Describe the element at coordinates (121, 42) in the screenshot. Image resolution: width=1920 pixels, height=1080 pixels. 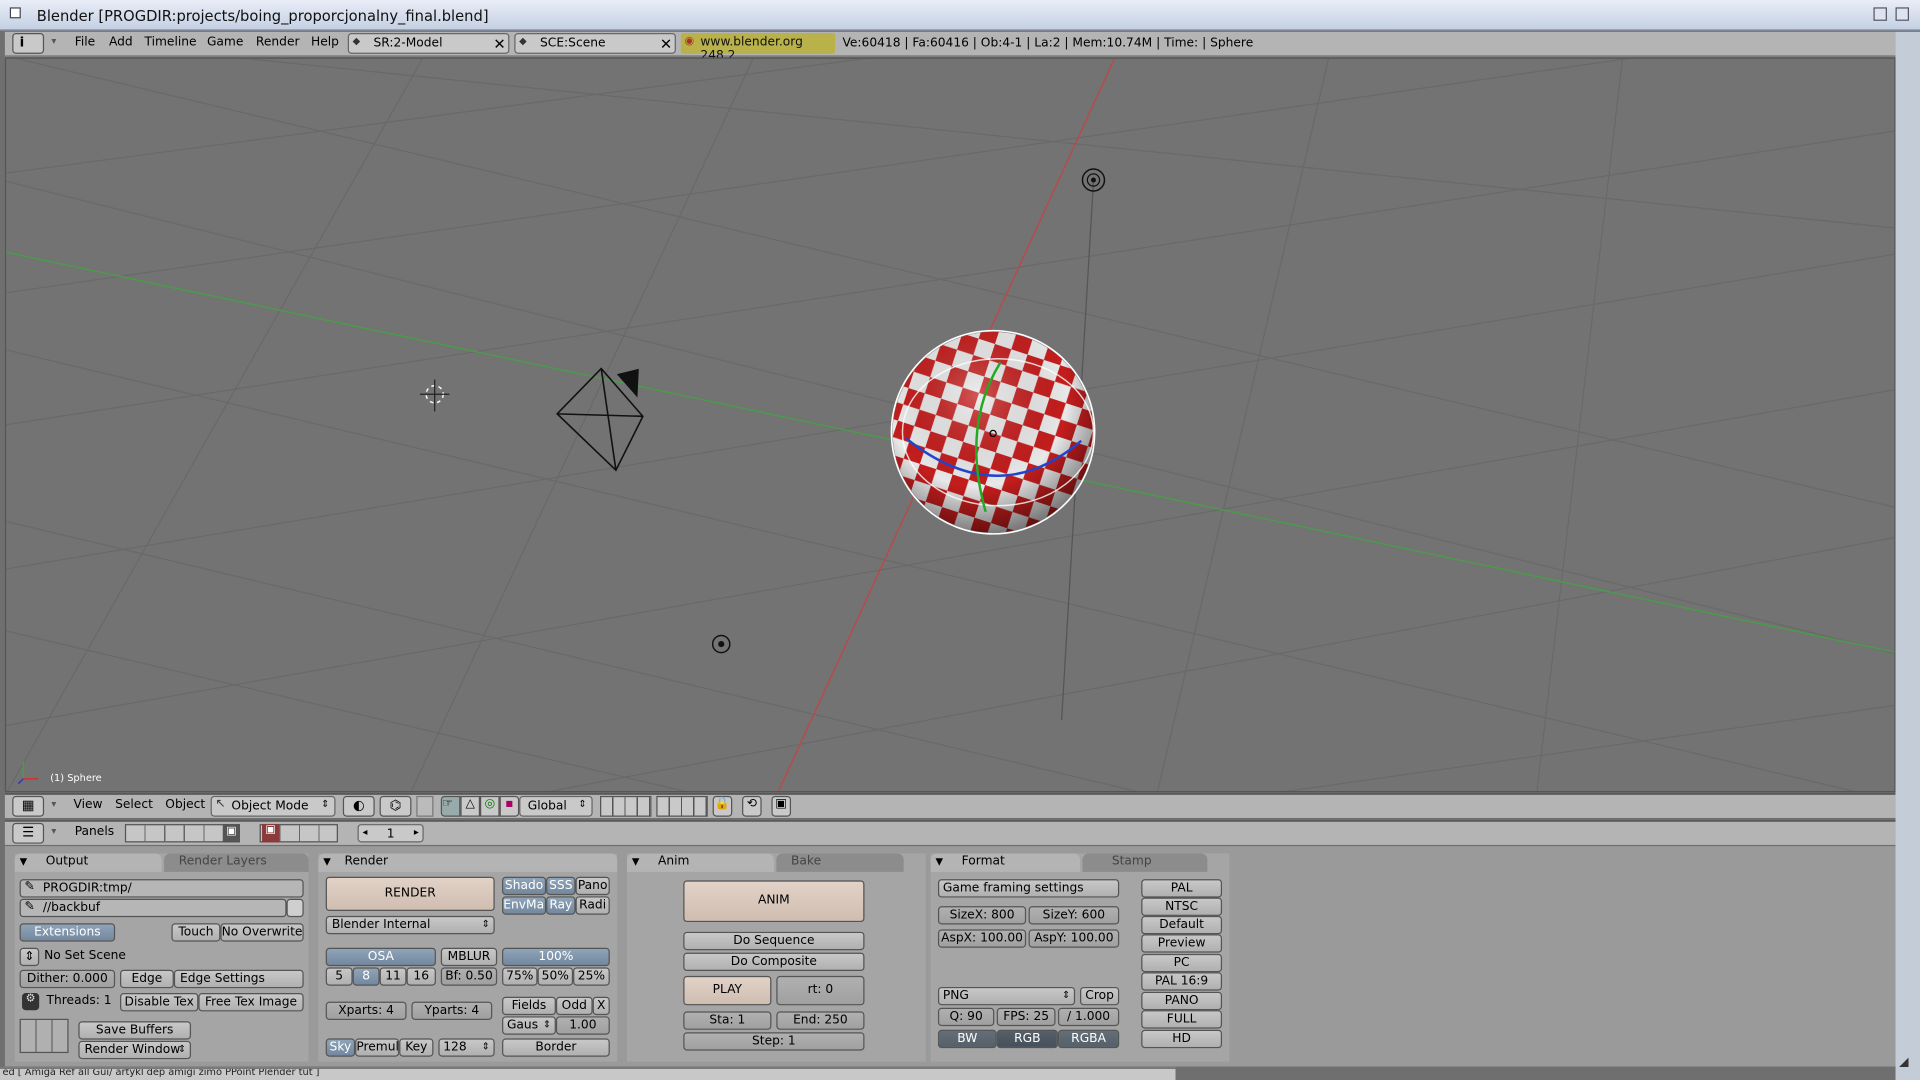
I see `menu-add: Add` at that location.